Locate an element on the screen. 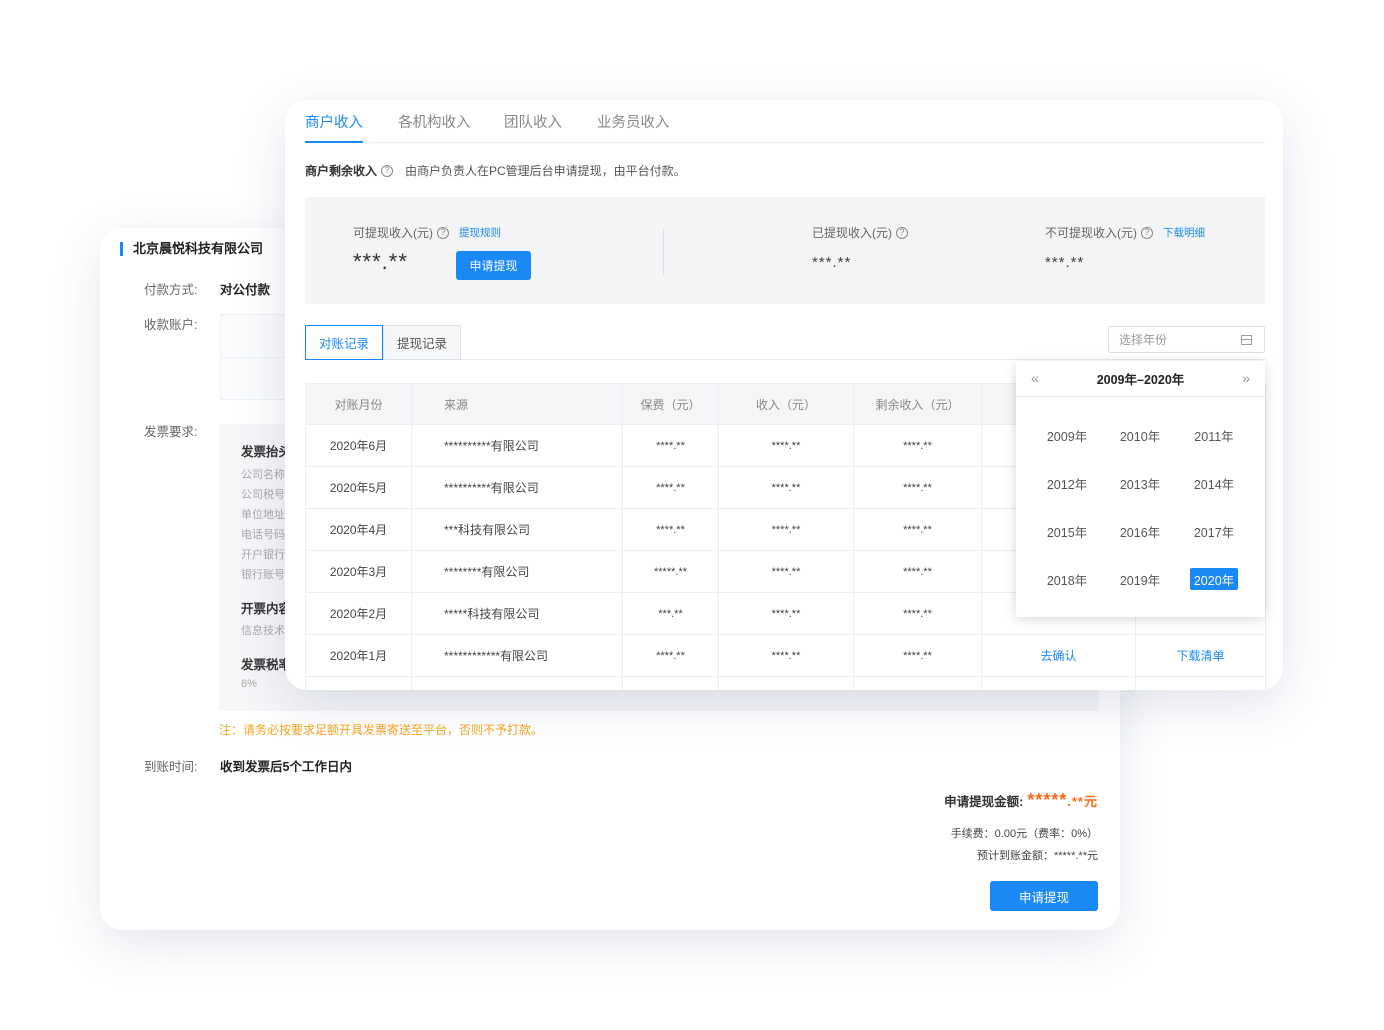  tab-org-income: 各机构收入 is located at coordinates (434, 127).